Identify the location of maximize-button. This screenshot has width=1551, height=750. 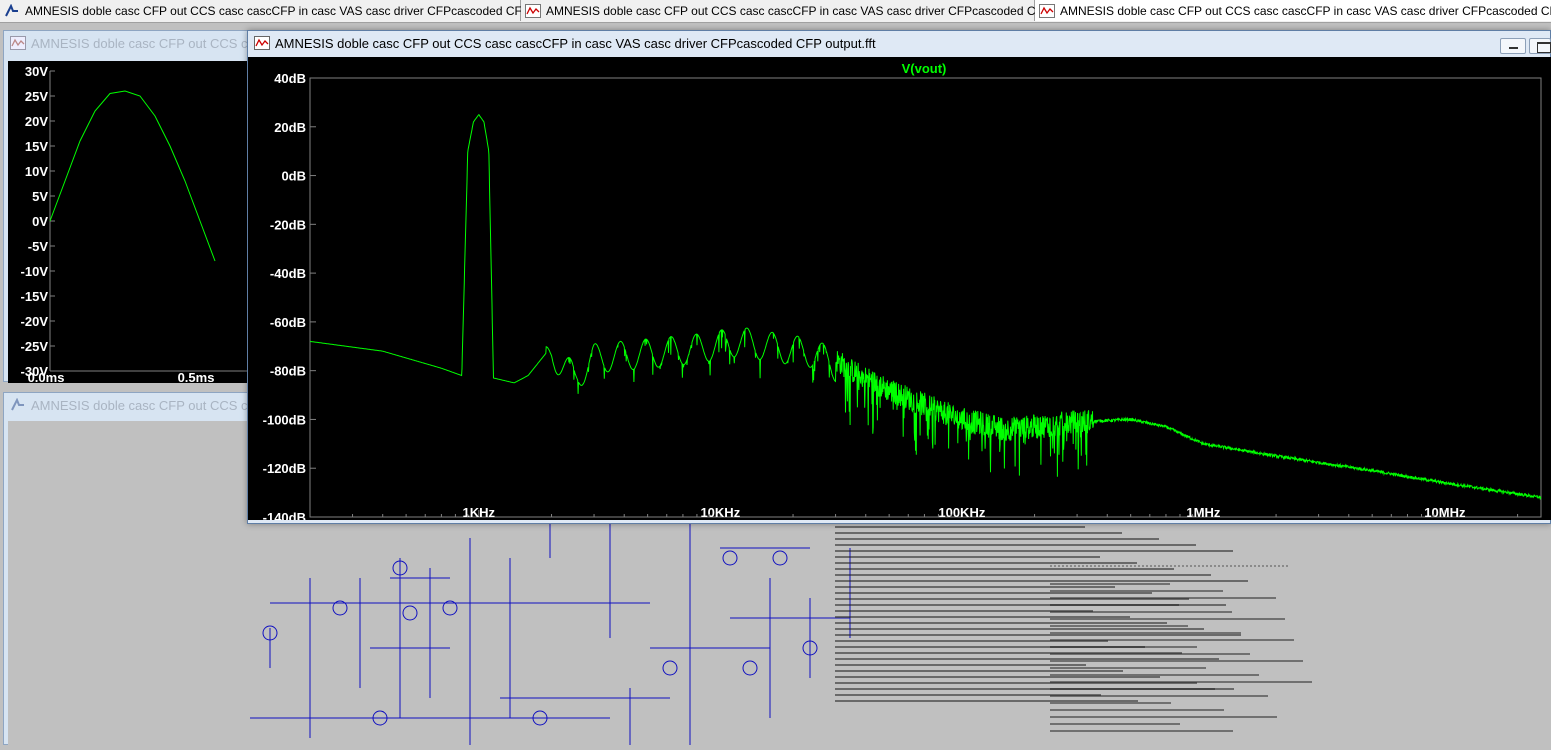
(1540, 46).